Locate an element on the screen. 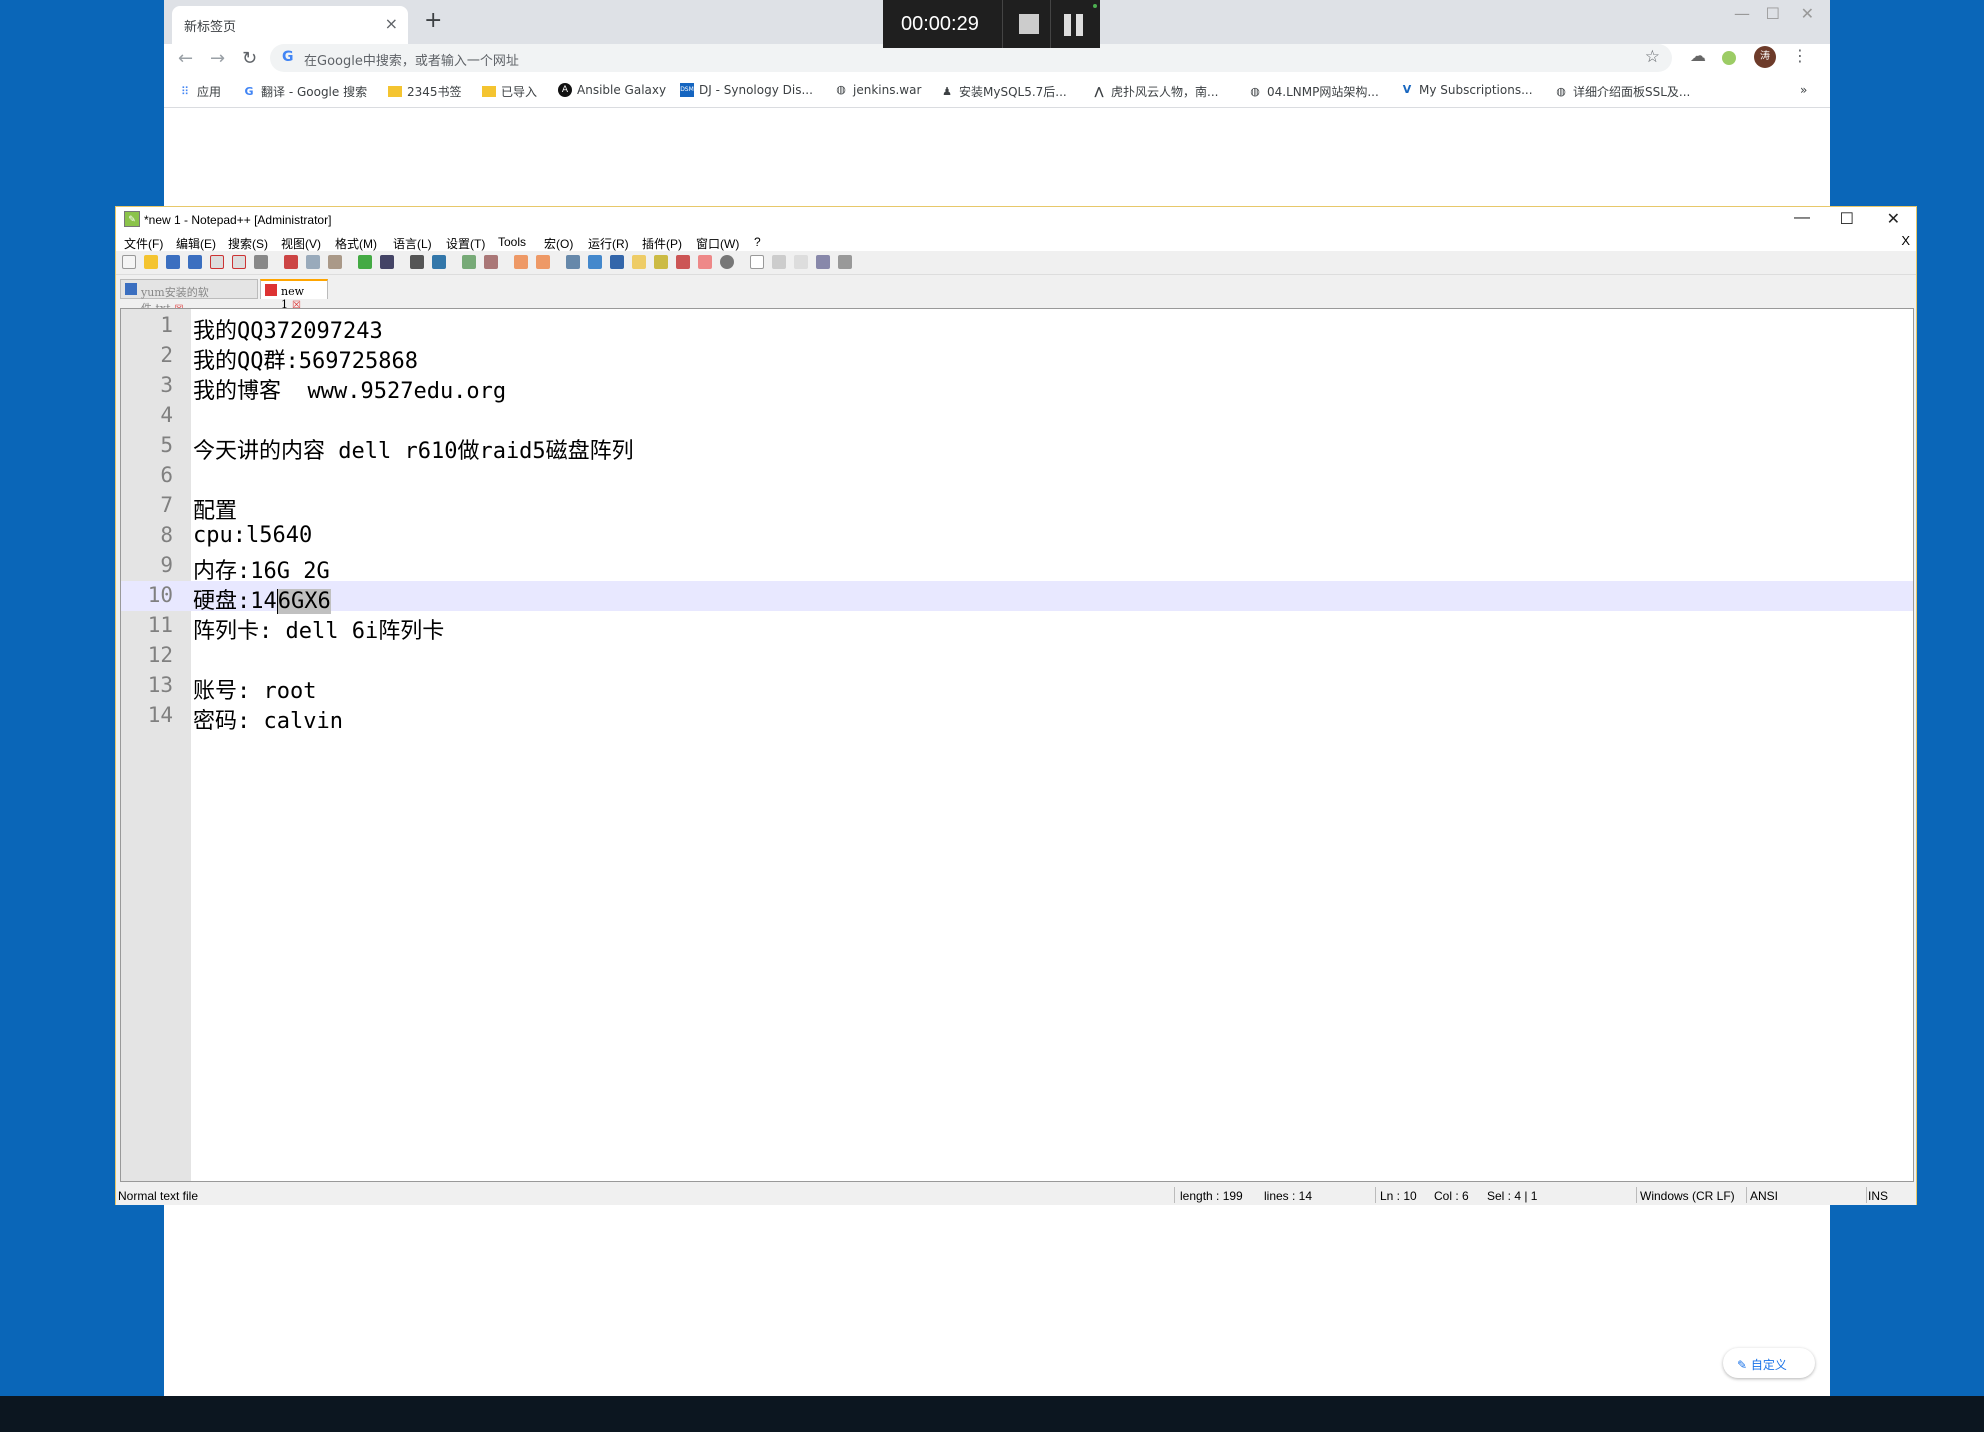 The image size is (1984, 1432). undo-icon is located at coordinates (365, 262).